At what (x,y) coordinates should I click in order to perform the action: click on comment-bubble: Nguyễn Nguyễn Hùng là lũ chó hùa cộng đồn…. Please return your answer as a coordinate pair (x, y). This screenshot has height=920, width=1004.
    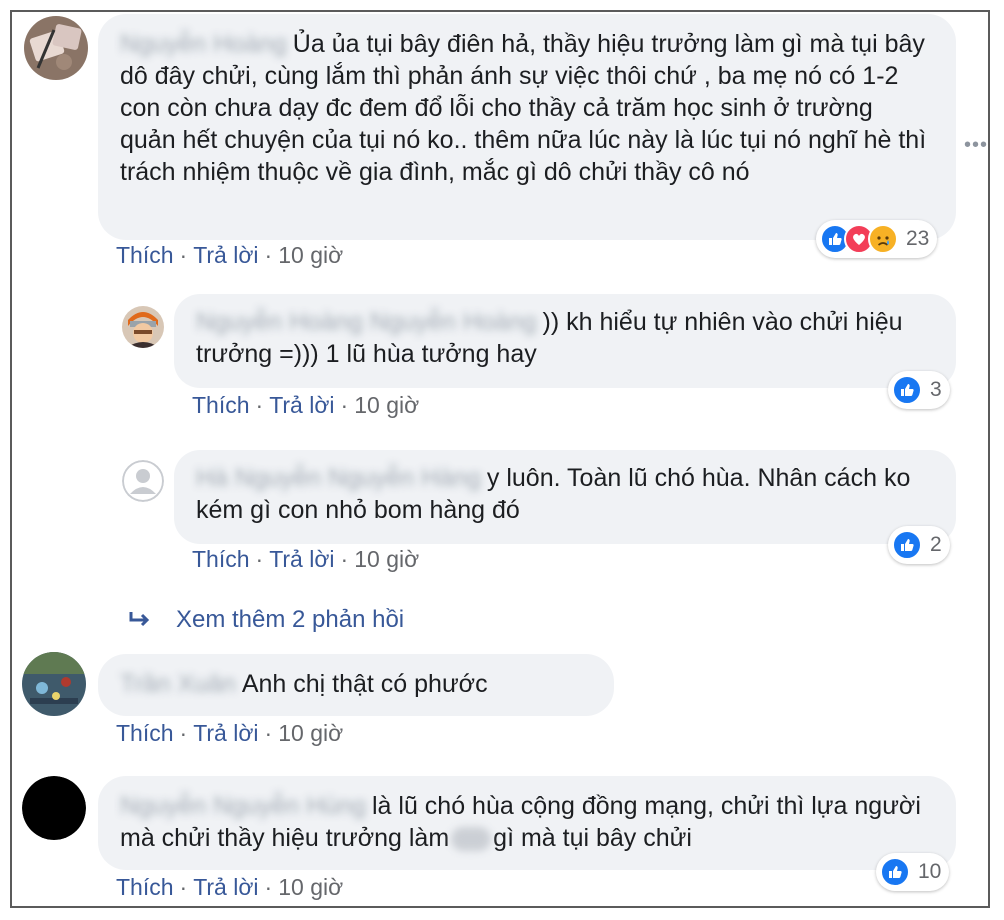
    Looking at the image, I should click on (527, 823).